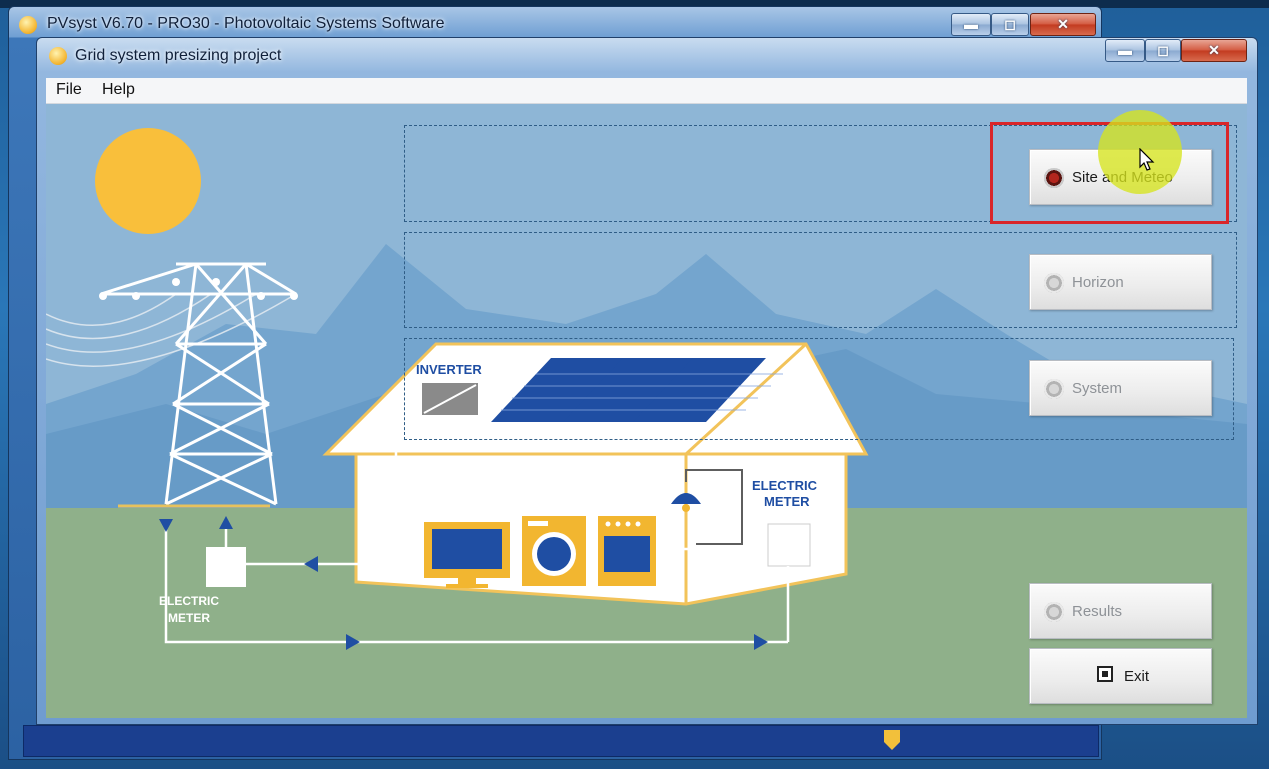  I want to click on washing-machine-icon, so click(554, 551).